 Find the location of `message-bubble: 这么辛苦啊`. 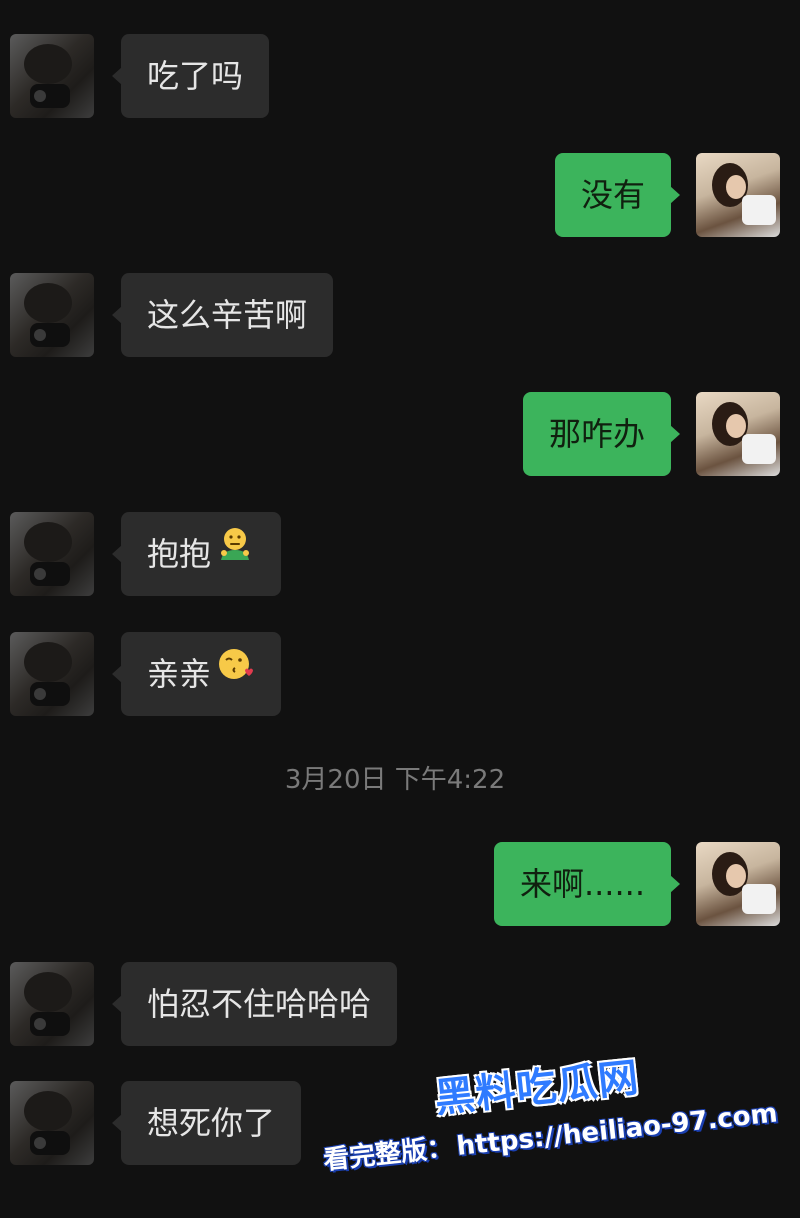

message-bubble: 这么辛苦啊 is located at coordinates (222, 315).